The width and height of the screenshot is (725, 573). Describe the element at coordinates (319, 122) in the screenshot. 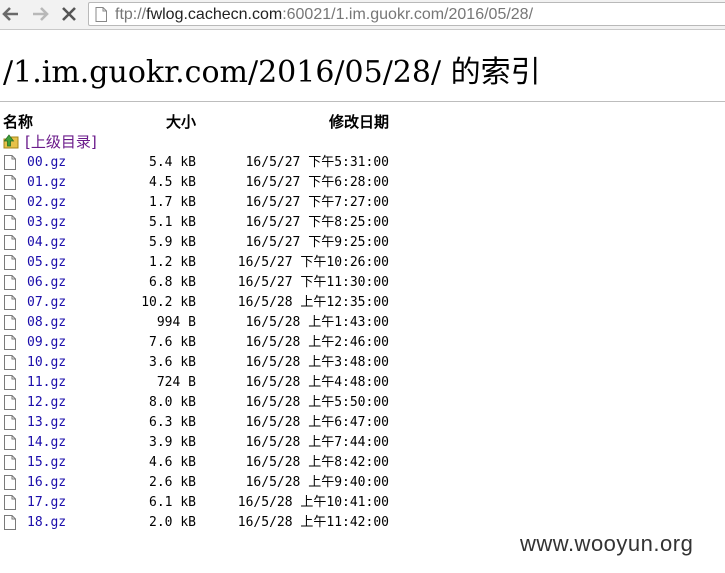

I see `column-header-date: 修改日期` at that location.